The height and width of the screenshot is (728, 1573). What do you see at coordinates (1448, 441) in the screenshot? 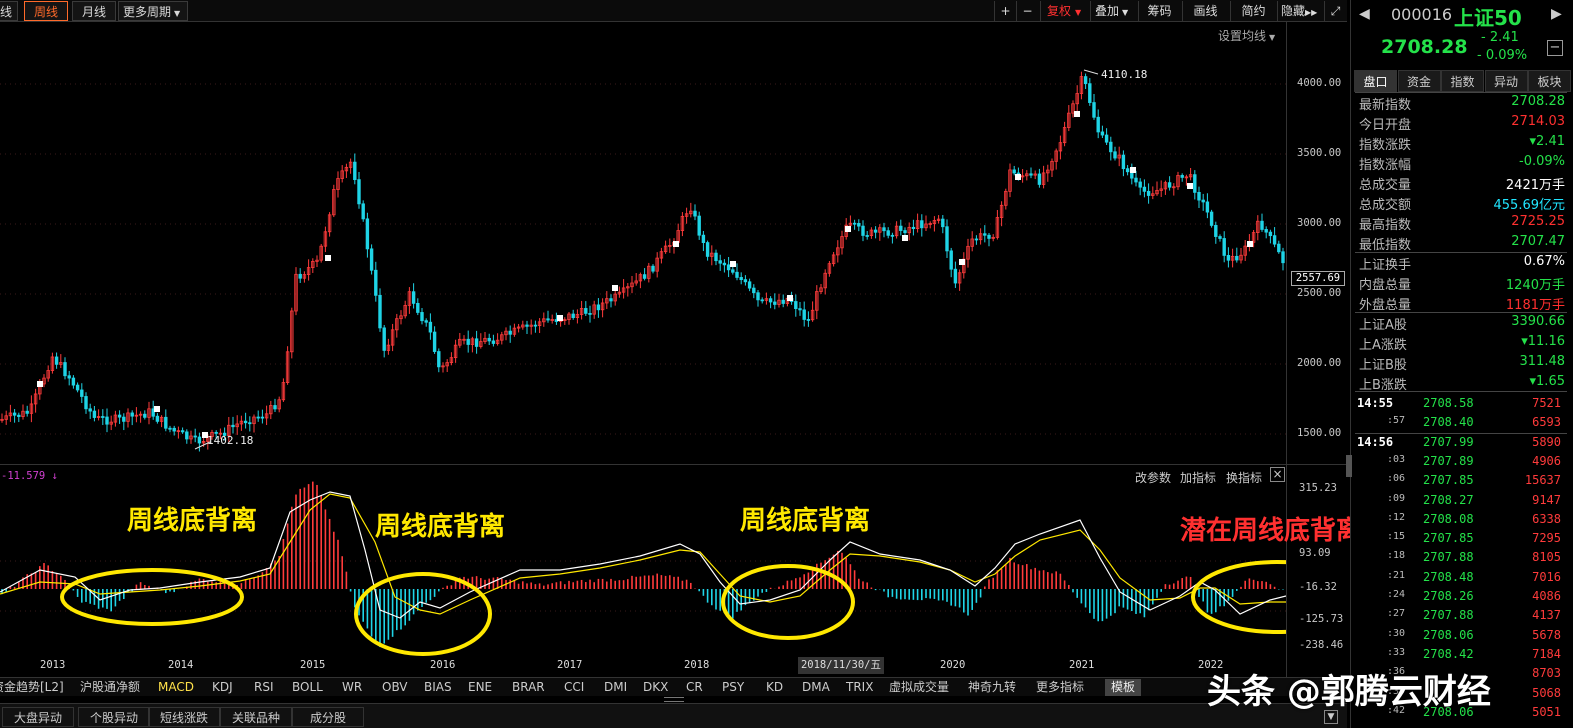
I see `tick-price: 2707.99` at bounding box center [1448, 441].